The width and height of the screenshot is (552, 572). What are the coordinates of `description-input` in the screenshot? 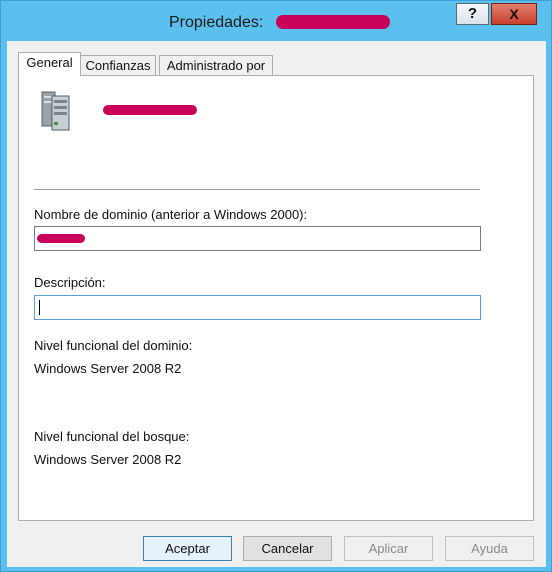 It's located at (257, 307).